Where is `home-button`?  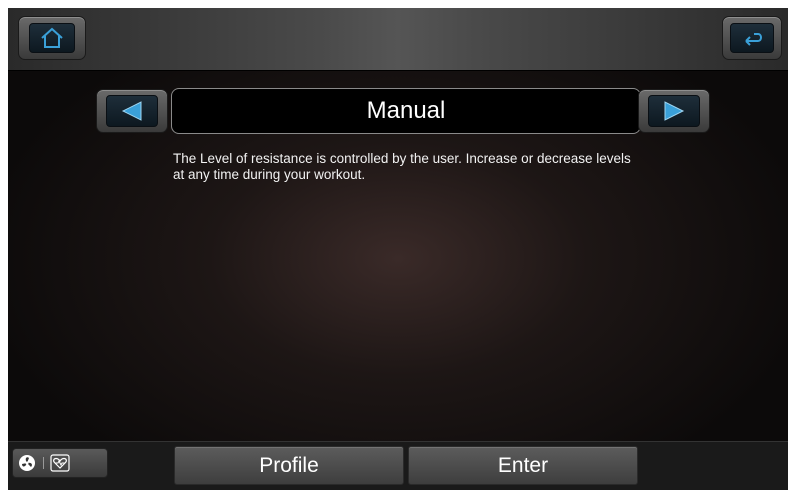
home-button is located at coordinates (52, 38).